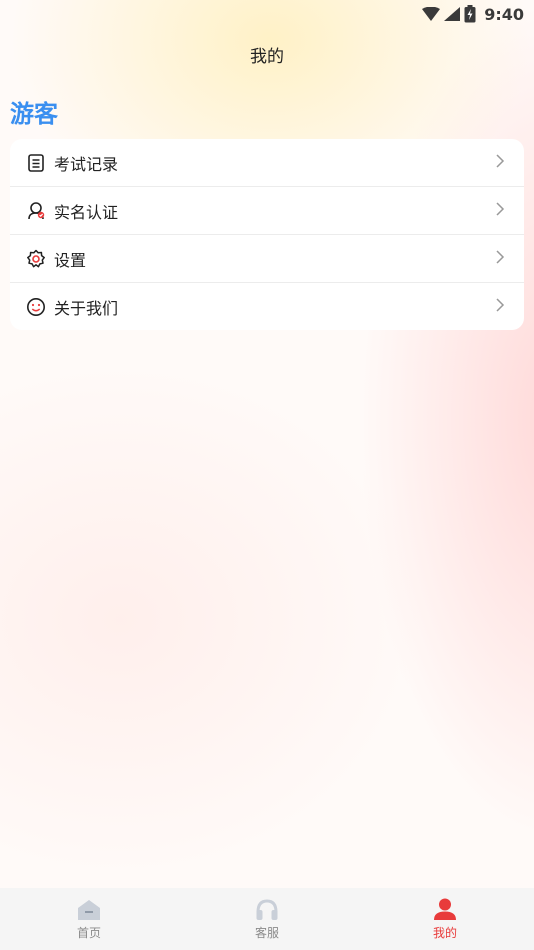 This screenshot has width=534, height=950. What do you see at coordinates (267, 14) in the screenshot?
I see `status-bar: 9:40` at bounding box center [267, 14].